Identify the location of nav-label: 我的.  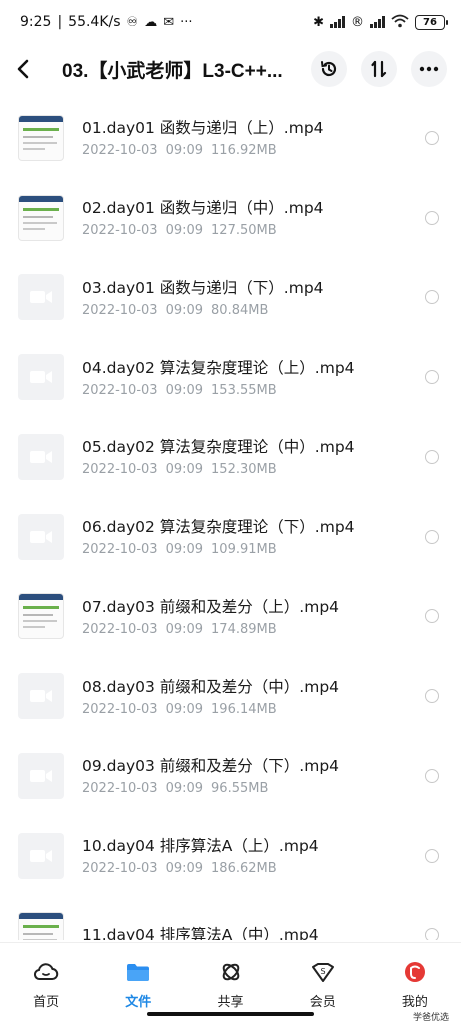
(414, 1002).